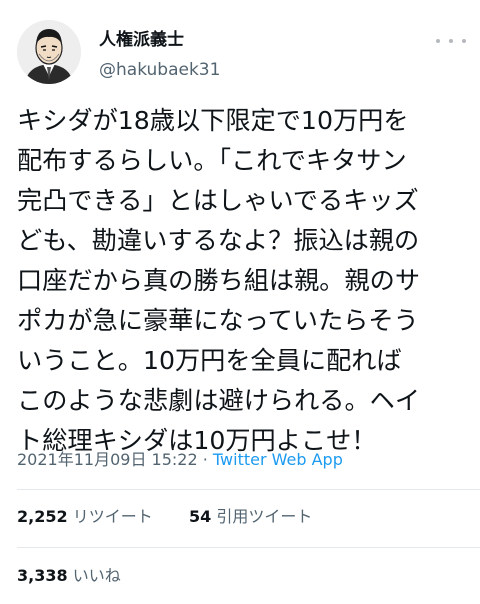  What do you see at coordinates (112, 516) in the screenshot?
I see `retweets-label: リツイート` at bounding box center [112, 516].